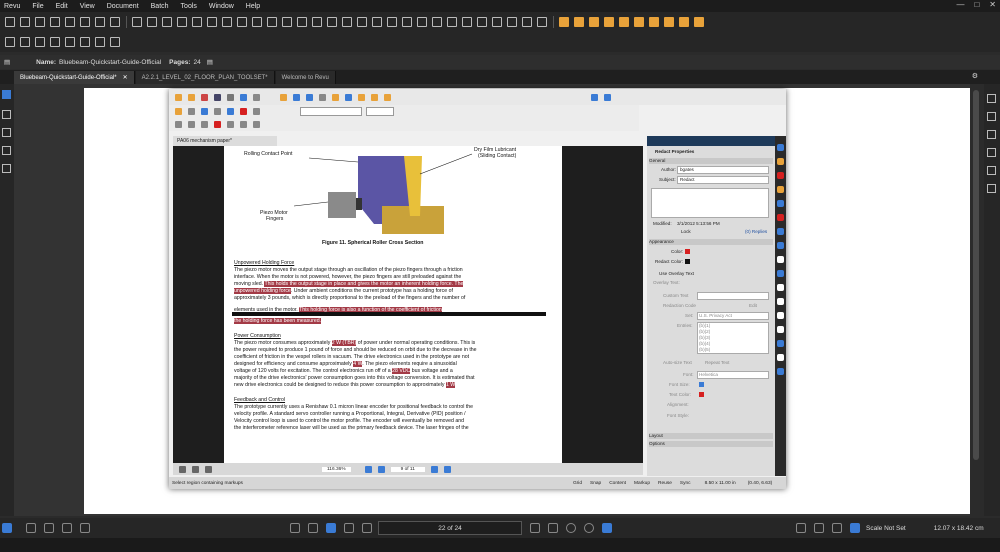  I want to click on last-page-icon, so click(553, 528).